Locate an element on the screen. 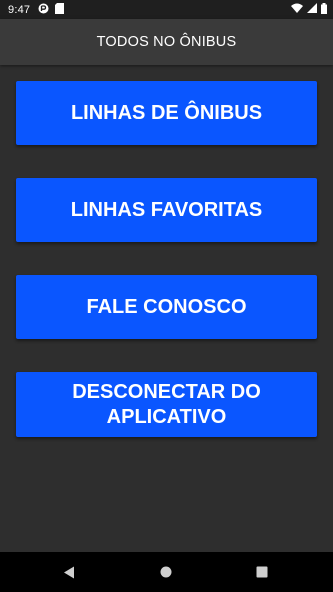 This screenshot has height=592, width=333. status-time: 9:47 is located at coordinates (19, 9).